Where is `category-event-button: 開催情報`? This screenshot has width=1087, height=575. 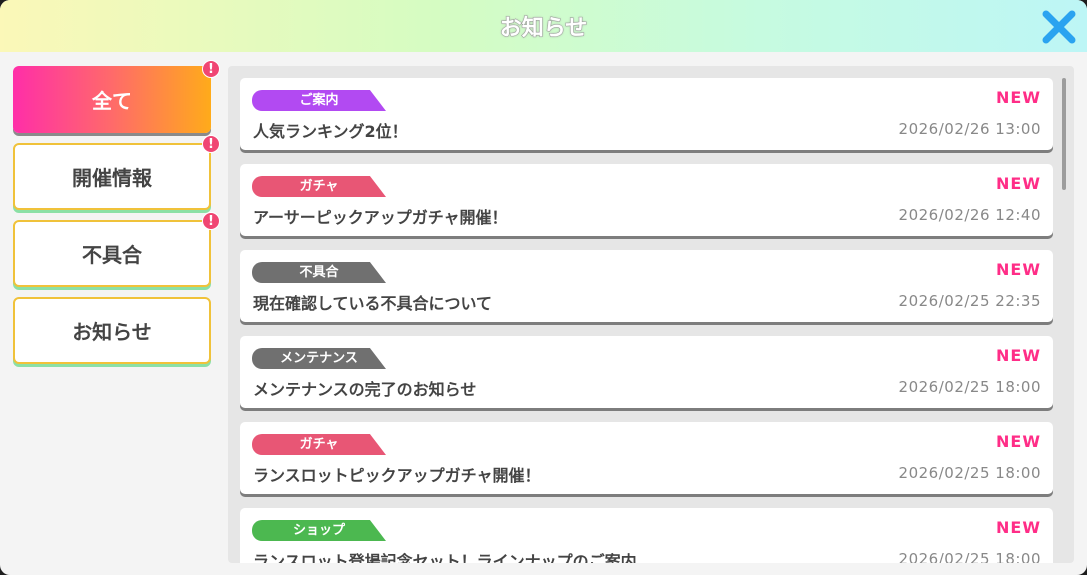 category-event-button: 開催情報 is located at coordinates (112, 176).